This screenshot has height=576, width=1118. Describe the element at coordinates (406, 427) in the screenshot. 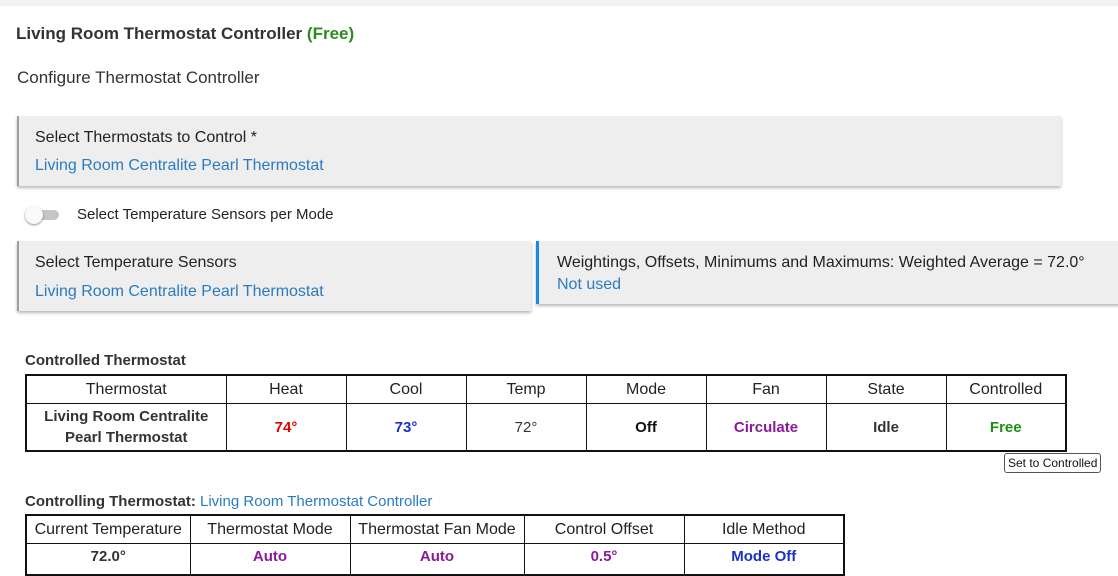

I see `cool-setpoint-cell: 73°` at that location.